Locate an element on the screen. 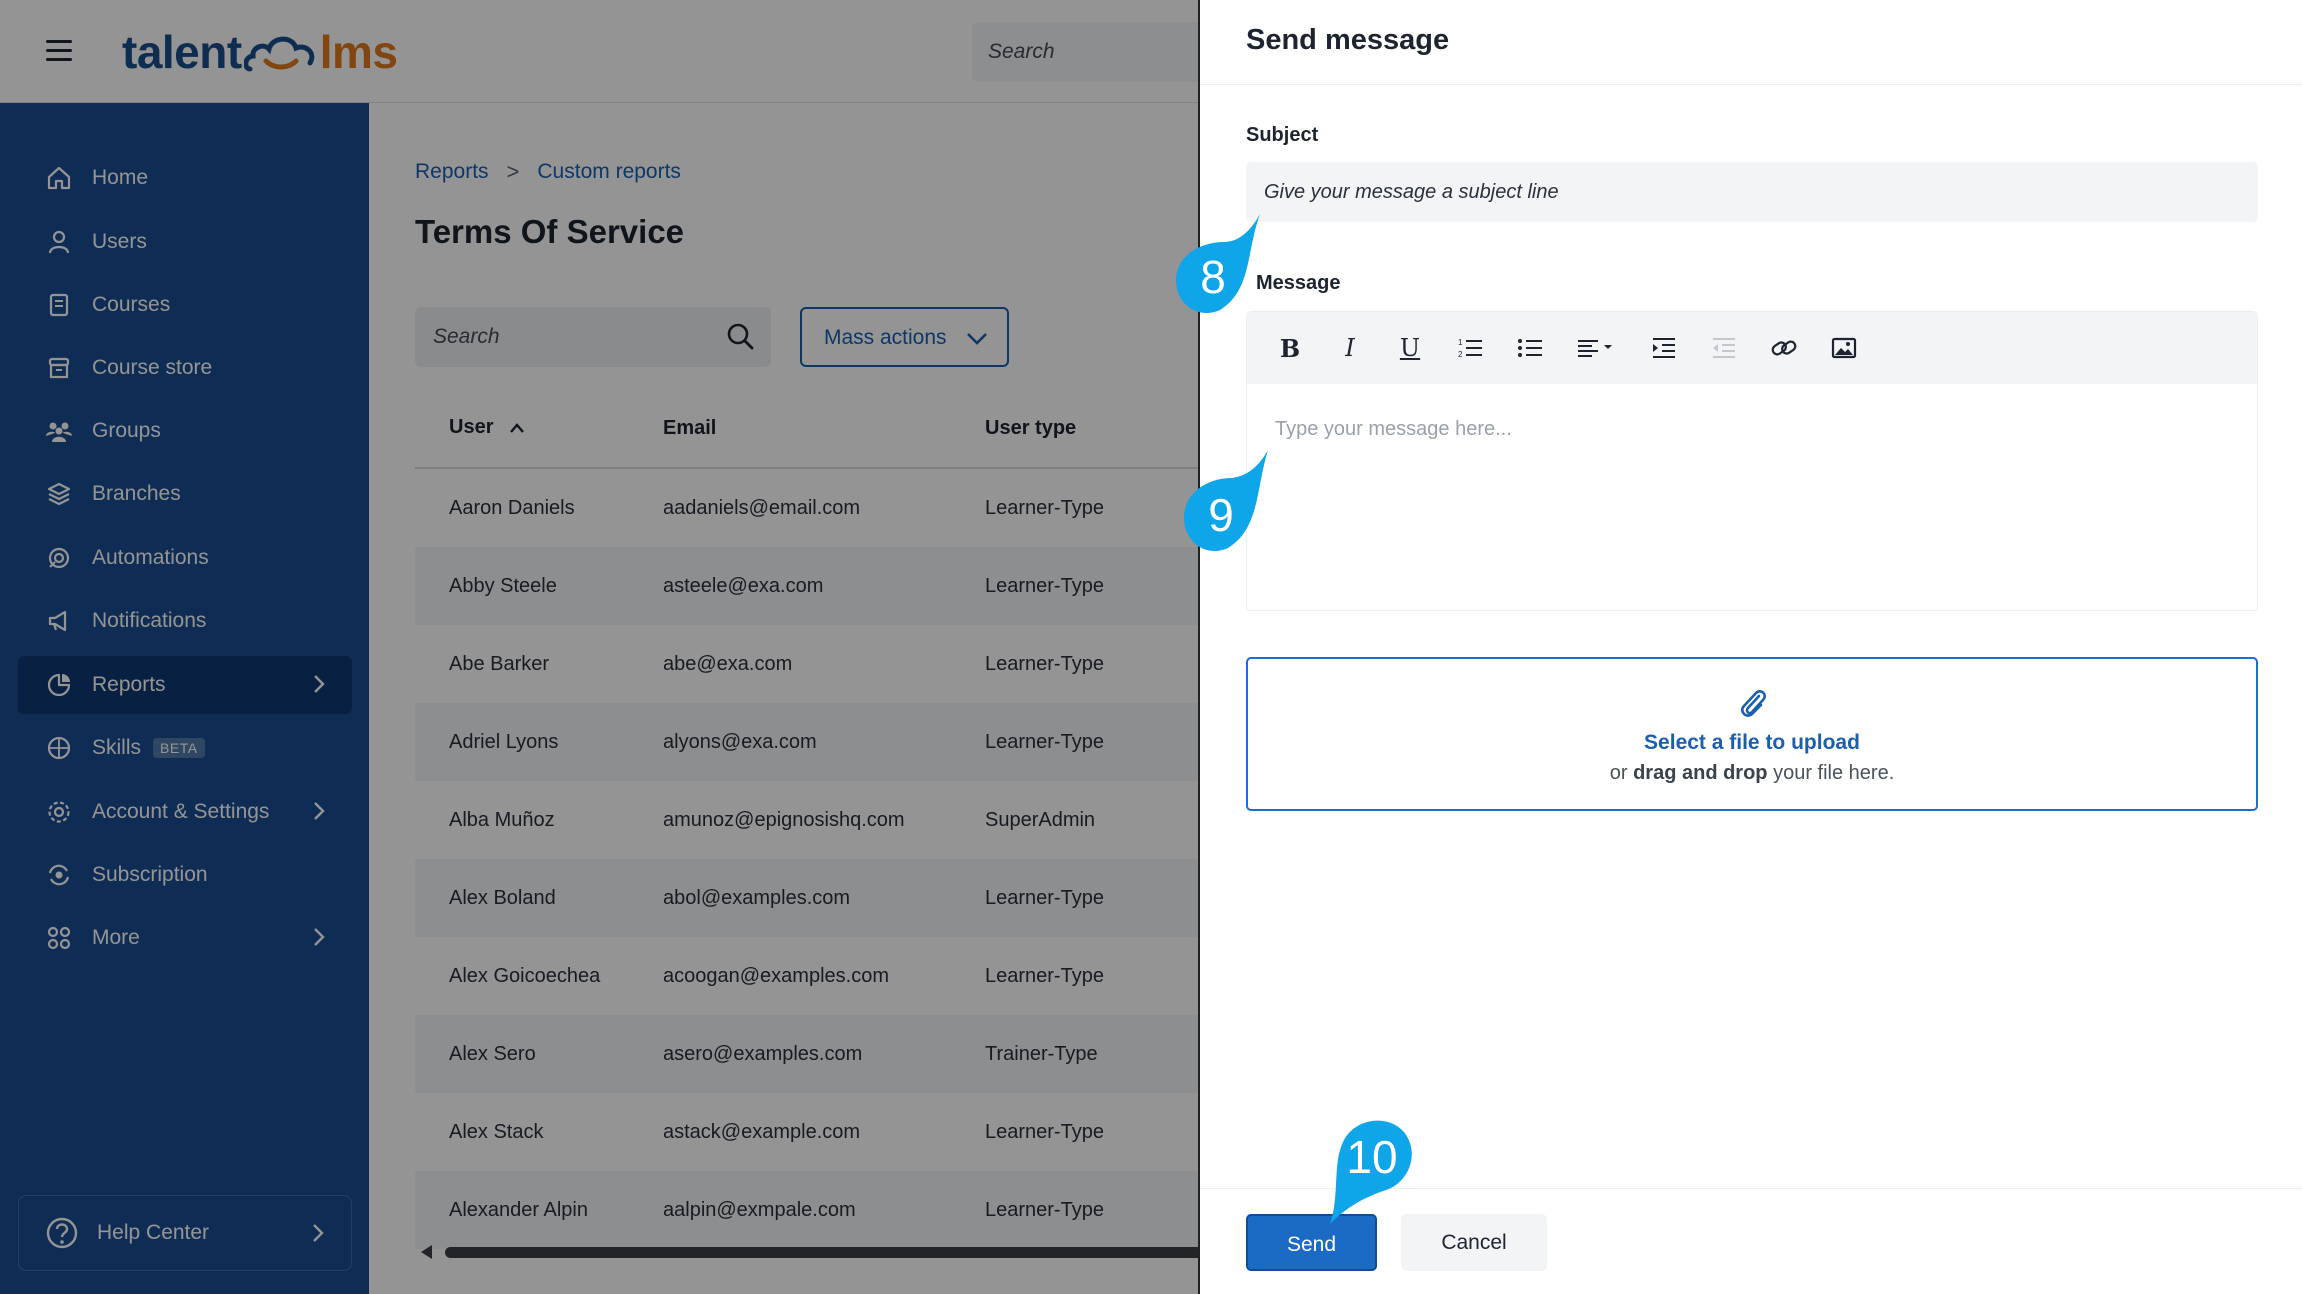 The width and height of the screenshot is (2302, 1294). breadcrumb-reports: Reports is located at coordinates (452, 172).